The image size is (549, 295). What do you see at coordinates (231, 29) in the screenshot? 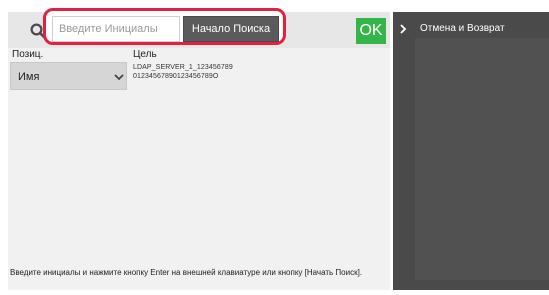
I see `start-search-button: Начало Поиска` at bounding box center [231, 29].